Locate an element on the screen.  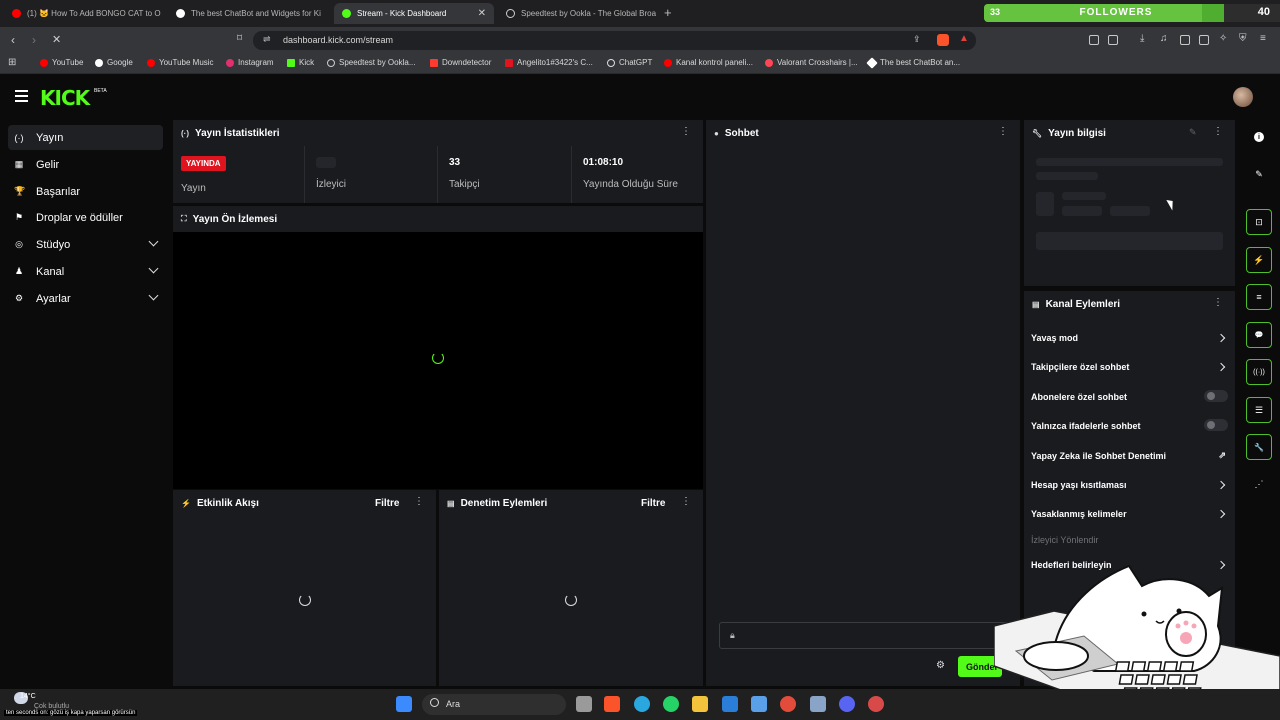
back-arrow-icon: ‹ is located at coordinates (13, 40).